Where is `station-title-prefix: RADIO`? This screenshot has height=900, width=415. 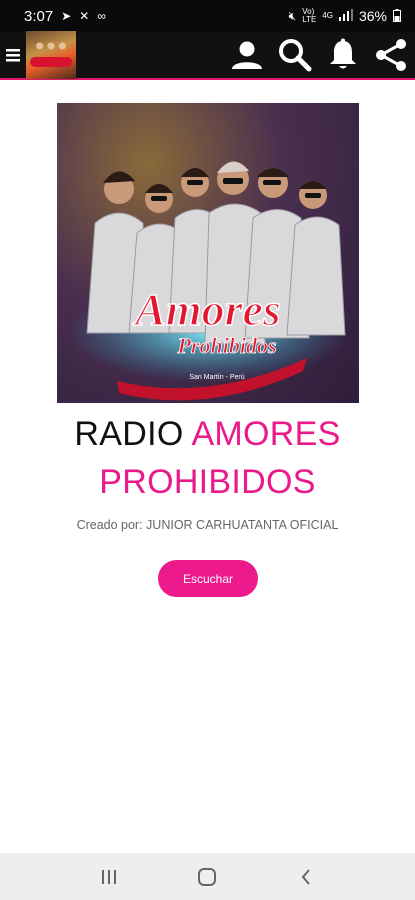 station-title-prefix: RADIO is located at coordinates (129, 434).